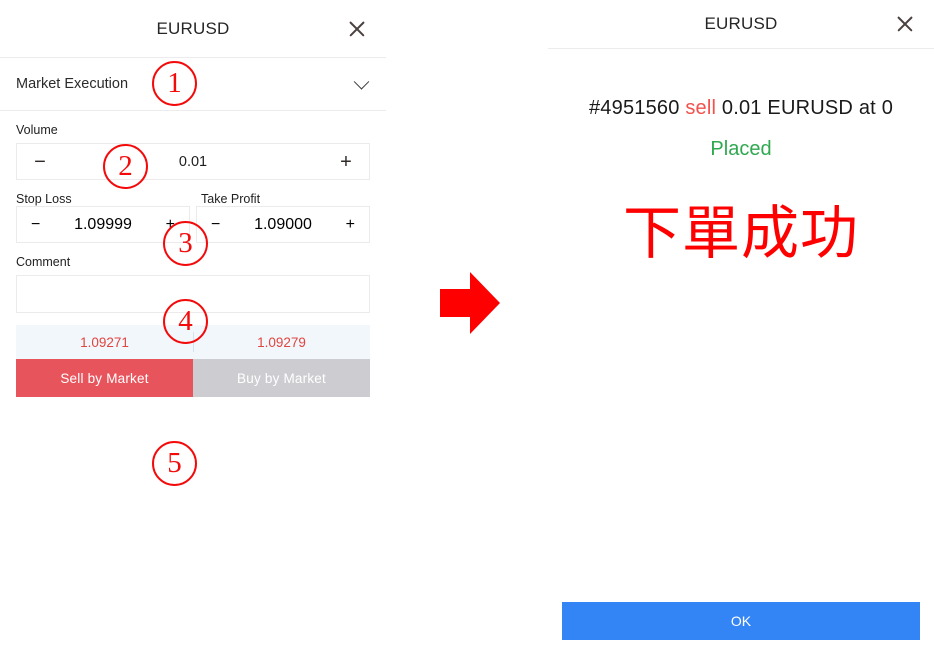 The height and width of the screenshot is (649, 934). What do you see at coordinates (634, 108) in the screenshot?
I see `order-id: #4951560` at bounding box center [634, 108].